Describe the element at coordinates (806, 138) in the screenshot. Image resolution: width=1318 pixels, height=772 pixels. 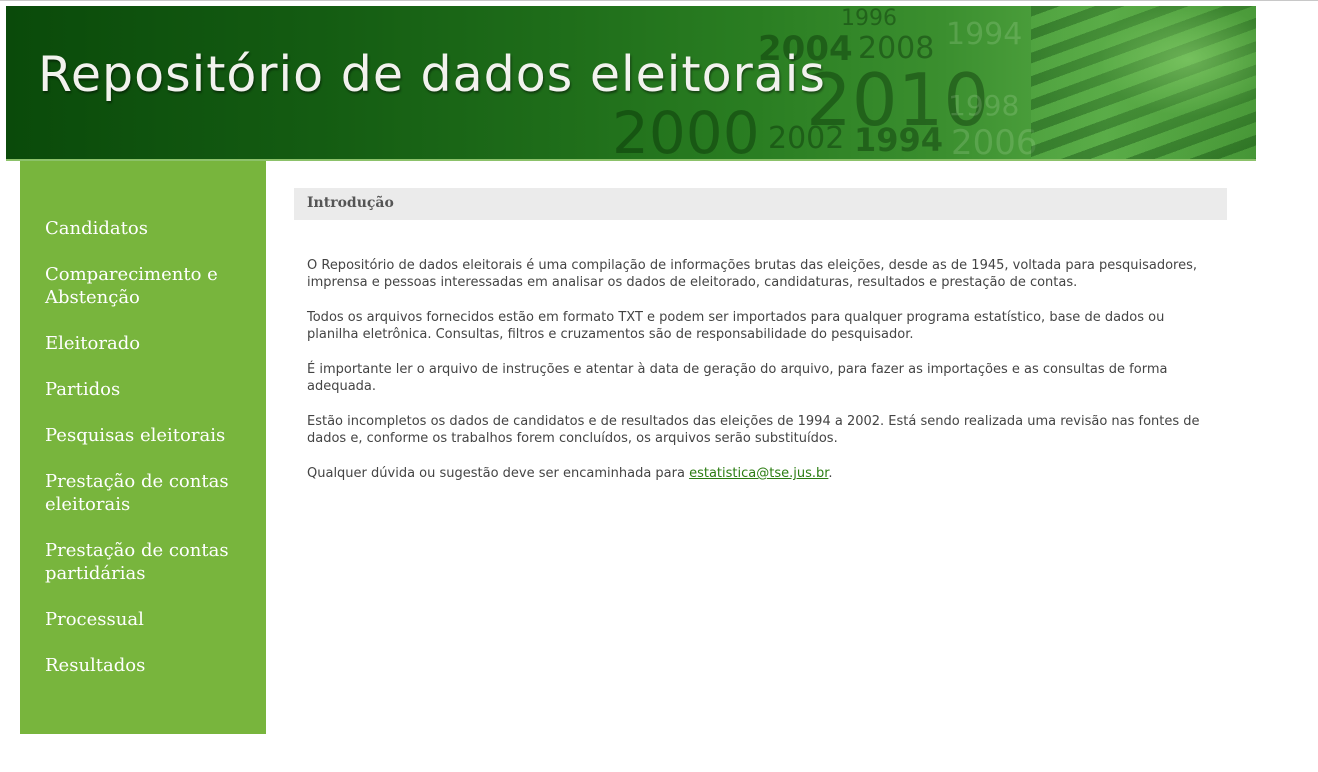
I see `banner-year: 2002` at that location.